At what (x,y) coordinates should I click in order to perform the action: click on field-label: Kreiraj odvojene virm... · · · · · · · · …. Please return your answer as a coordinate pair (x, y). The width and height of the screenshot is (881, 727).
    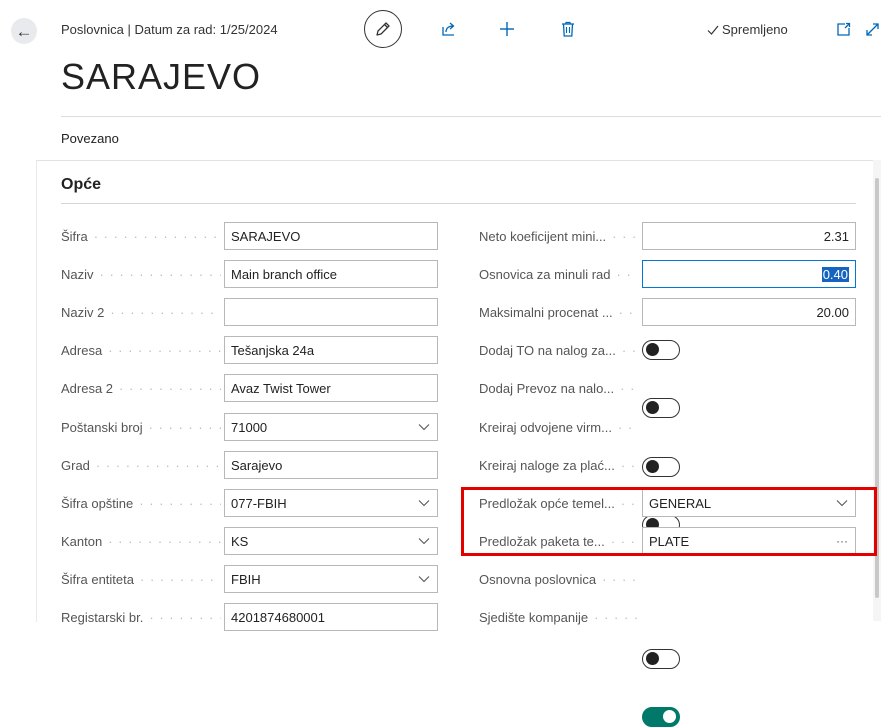
    Looking at the image, I should click on (558, 427).